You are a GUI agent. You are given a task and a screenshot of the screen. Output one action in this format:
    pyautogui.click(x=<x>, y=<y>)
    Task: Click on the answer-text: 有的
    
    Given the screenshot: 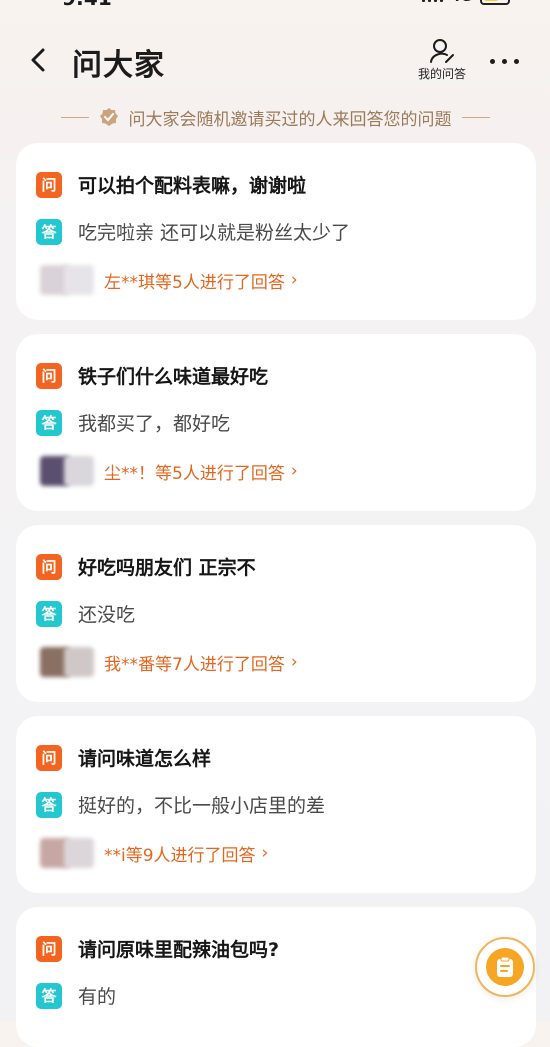 What is the action you would take?
    pyautogui.click(x=97, y=997)
    